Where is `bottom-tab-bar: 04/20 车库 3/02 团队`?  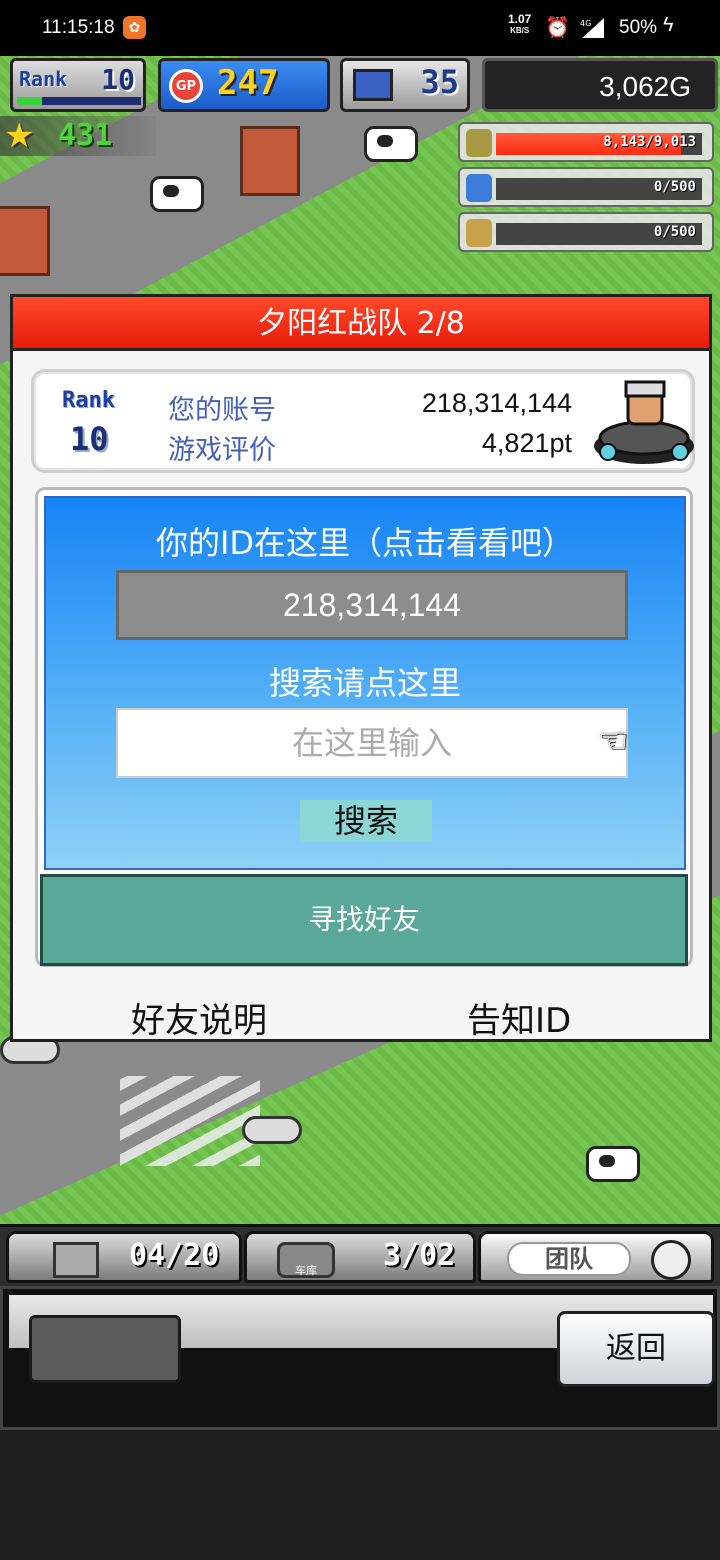
bottom-tab-bar: 04/20 车库 3/02 团队 is located at coordinates (360, 1255).